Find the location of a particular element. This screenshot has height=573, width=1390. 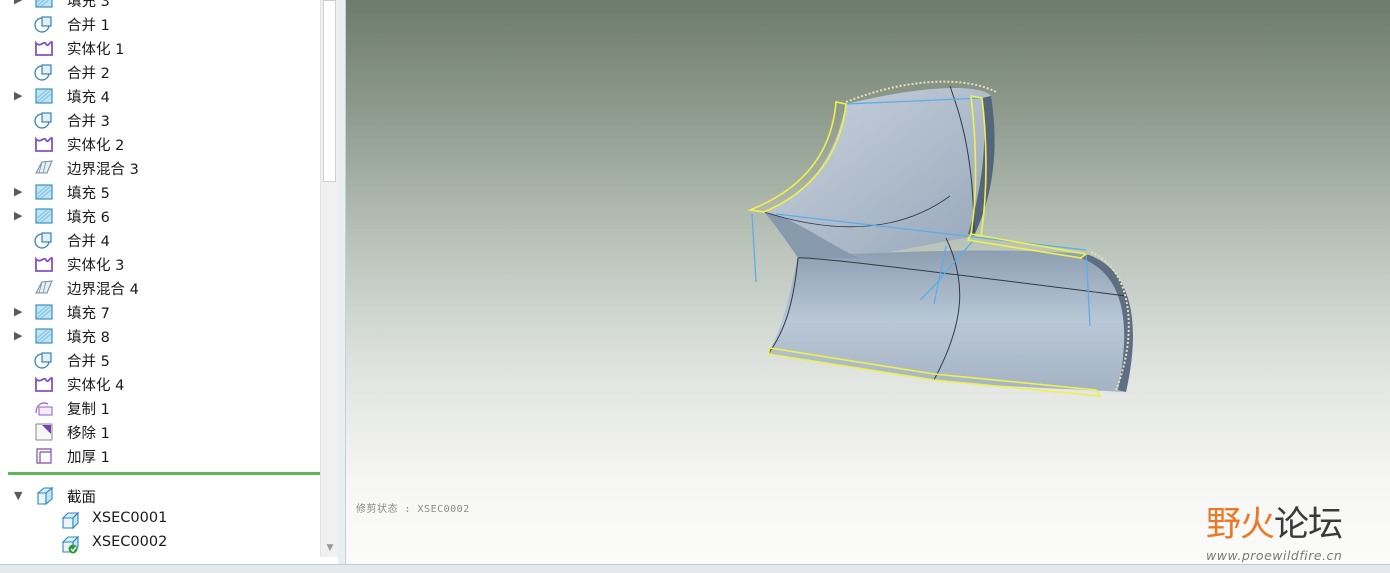

tree-scrollbar: ▼ is located at coordinates (329, 278).